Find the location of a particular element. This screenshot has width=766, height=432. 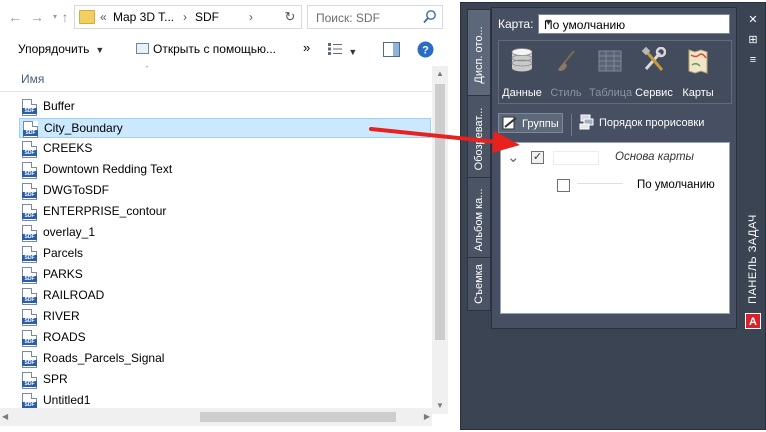

style-button: Стиль is located at coordinates (566, 73).